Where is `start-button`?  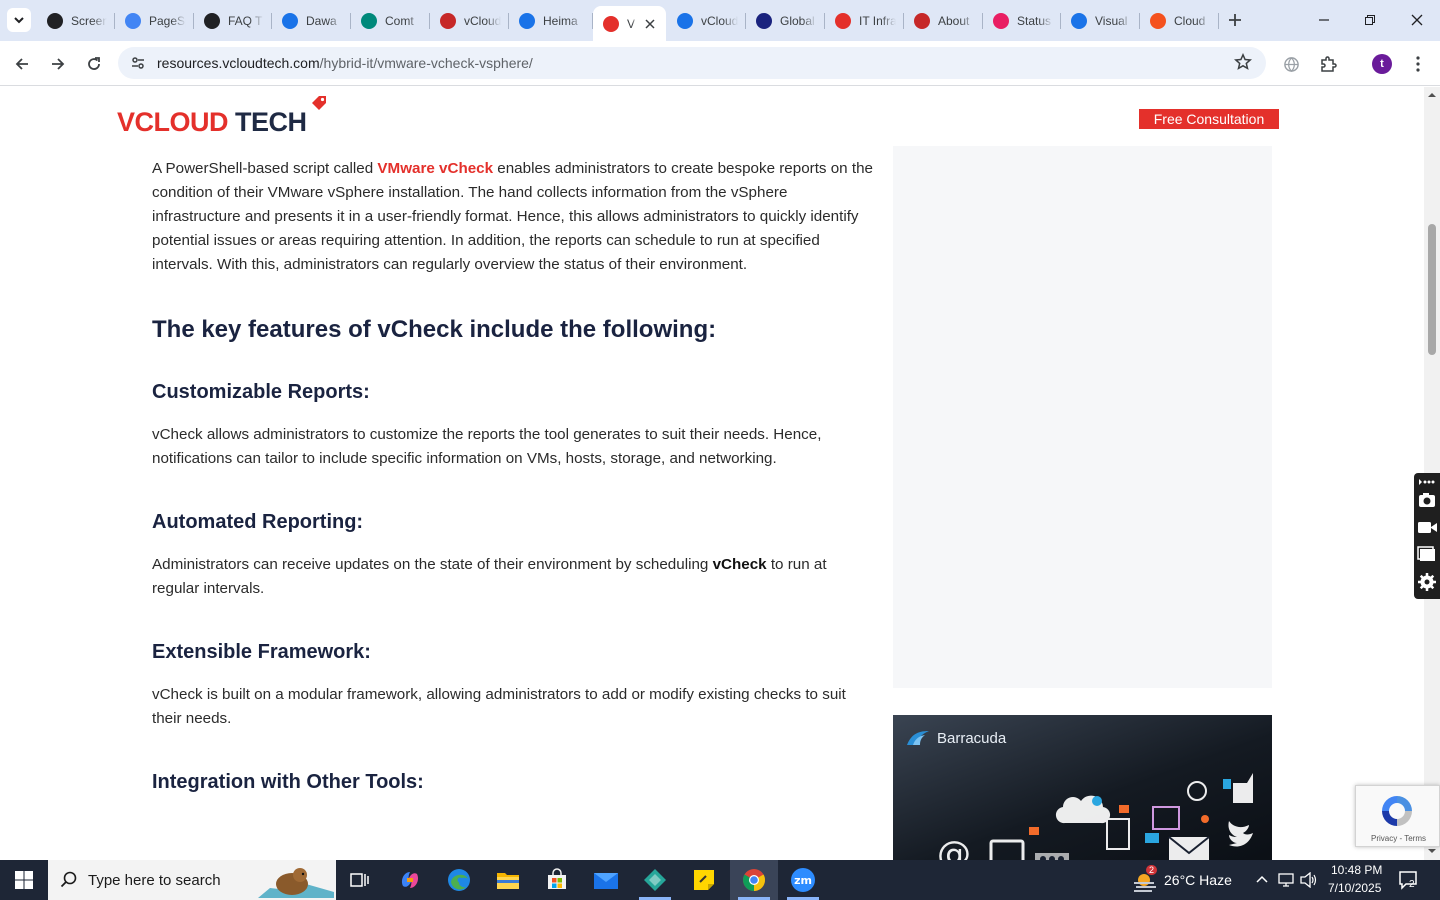
start-button is located at coordinates (24, 880).